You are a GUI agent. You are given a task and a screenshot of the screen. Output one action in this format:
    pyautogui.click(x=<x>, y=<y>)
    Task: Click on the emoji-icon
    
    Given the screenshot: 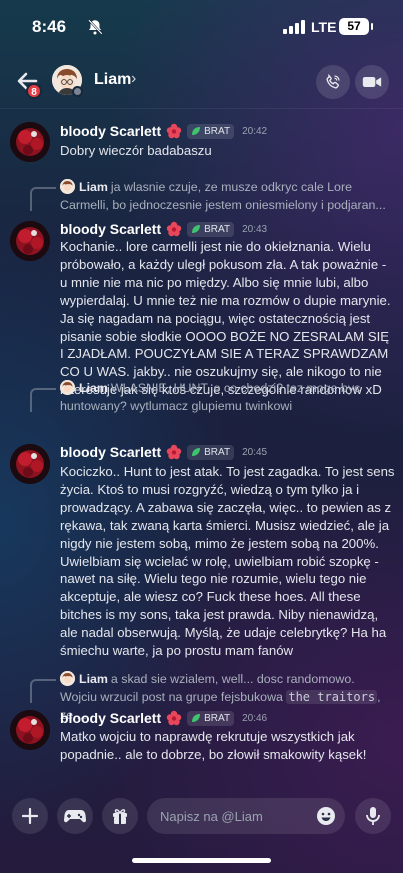 What is the action you would take?
    pyautogui.click(x=326, y=816)
    